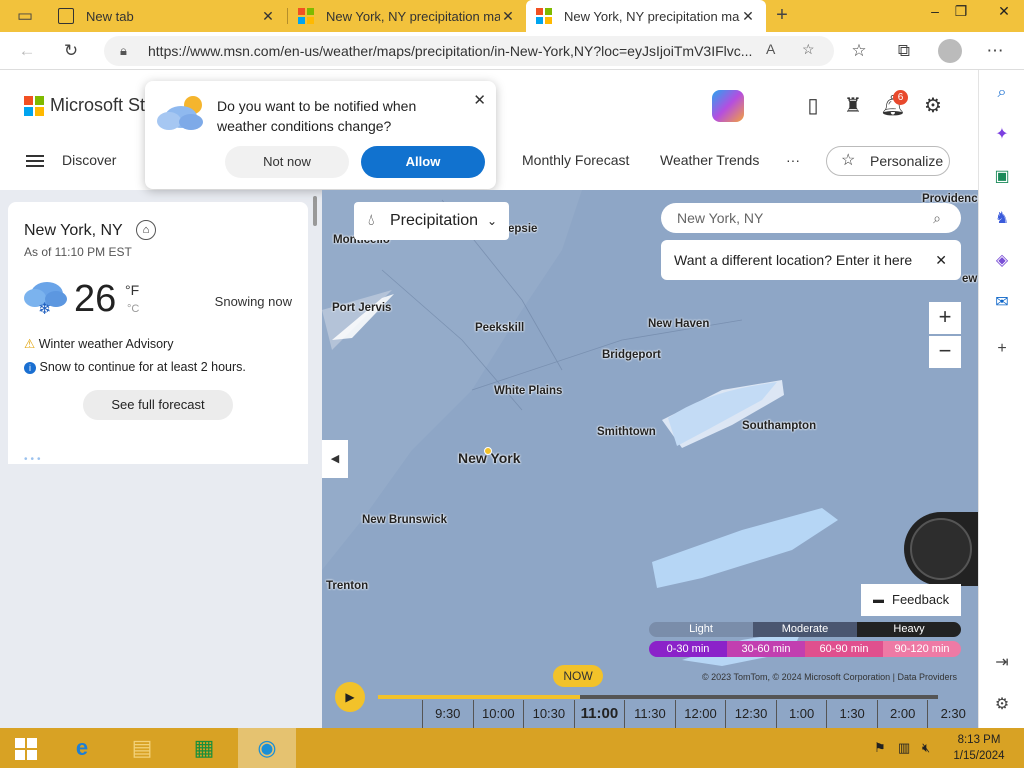  What do you see at coordinates (548, 714) in the screenshot?
I see `timeline-time-2: 10:30` at bounding box center [548, 714].